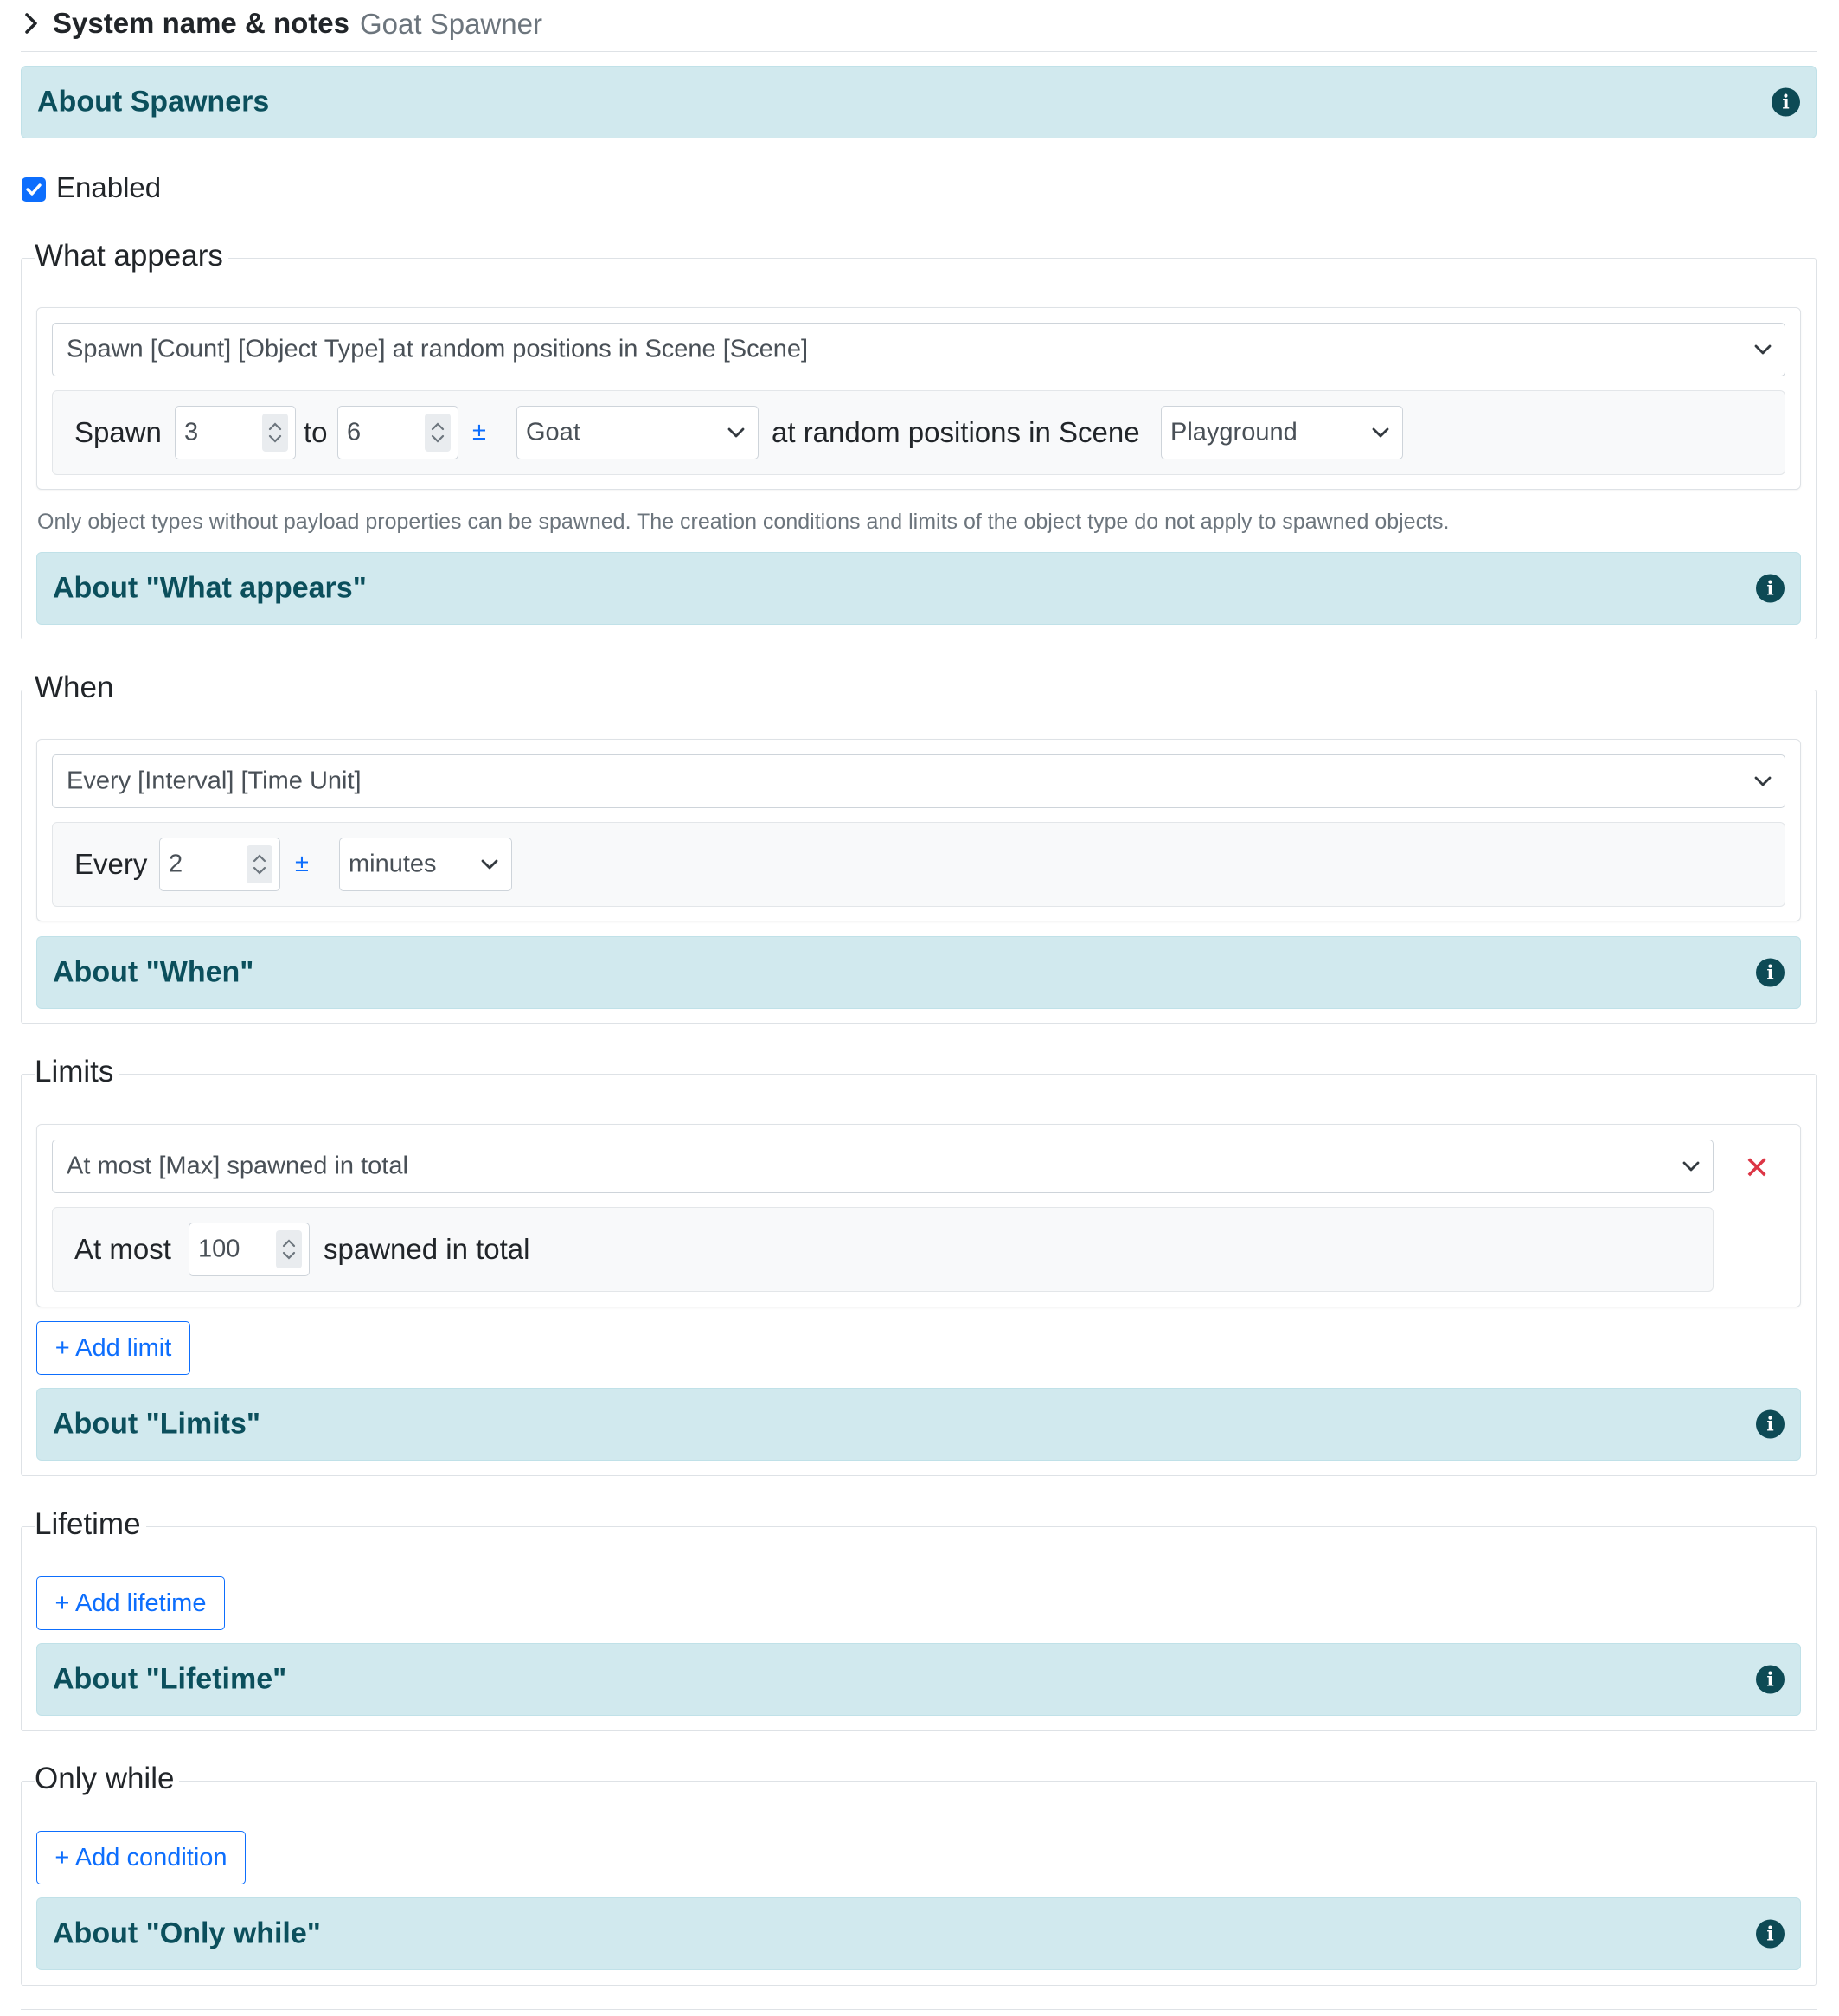 Image resolution: width=1839 pixels, height=2016 pixels. I want to click on limits-legend: Limits, so click(77, 1072).